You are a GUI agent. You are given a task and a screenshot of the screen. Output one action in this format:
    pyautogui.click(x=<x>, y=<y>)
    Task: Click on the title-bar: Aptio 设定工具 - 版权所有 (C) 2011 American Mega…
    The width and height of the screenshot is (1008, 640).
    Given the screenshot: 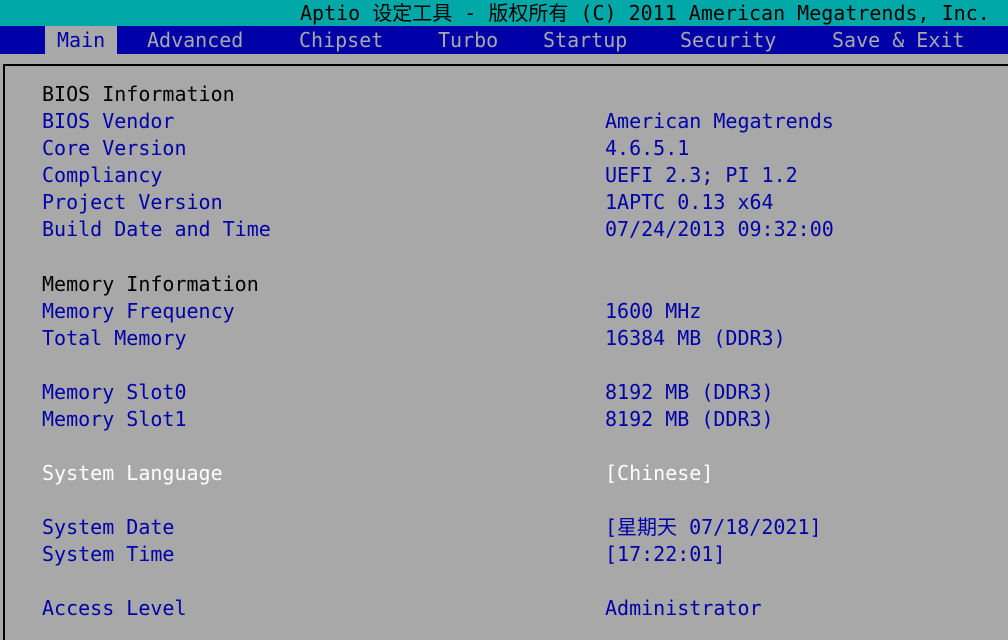 What is the action you would take?
    pyautogui.click(x=504, y=13)
    